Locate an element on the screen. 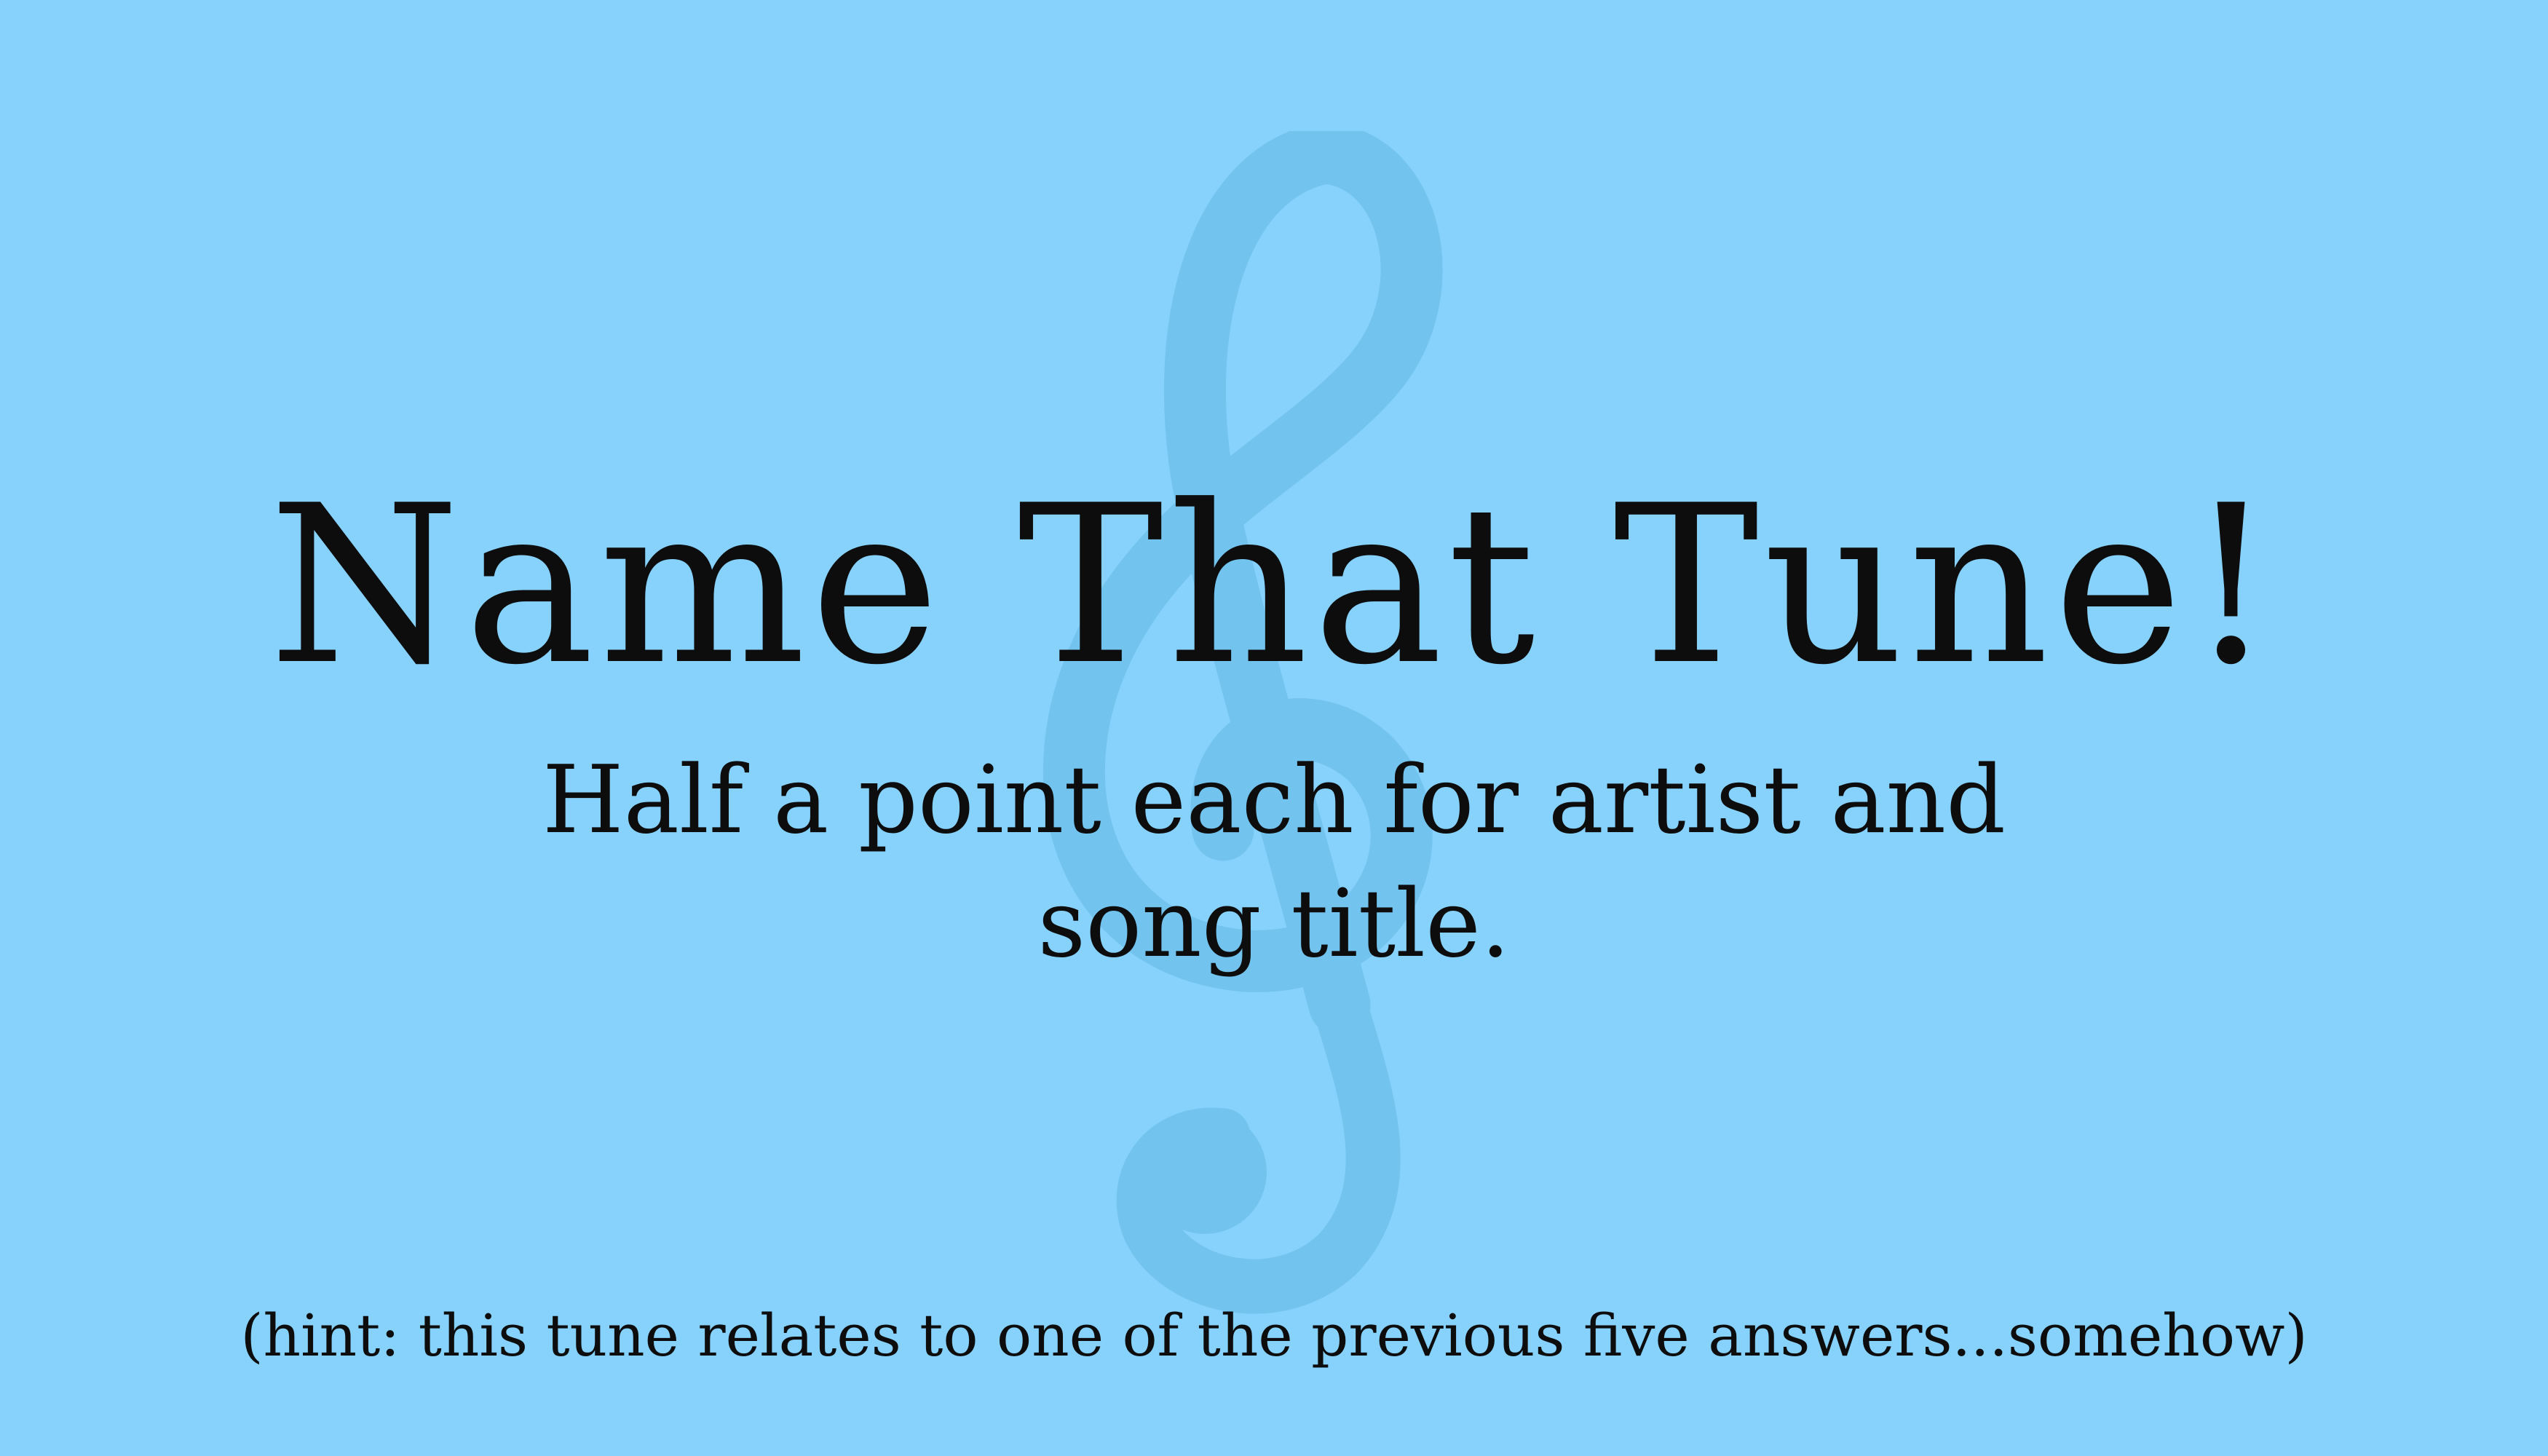  slide-title: Name That Tune! is located at coordinates (1274, 586).